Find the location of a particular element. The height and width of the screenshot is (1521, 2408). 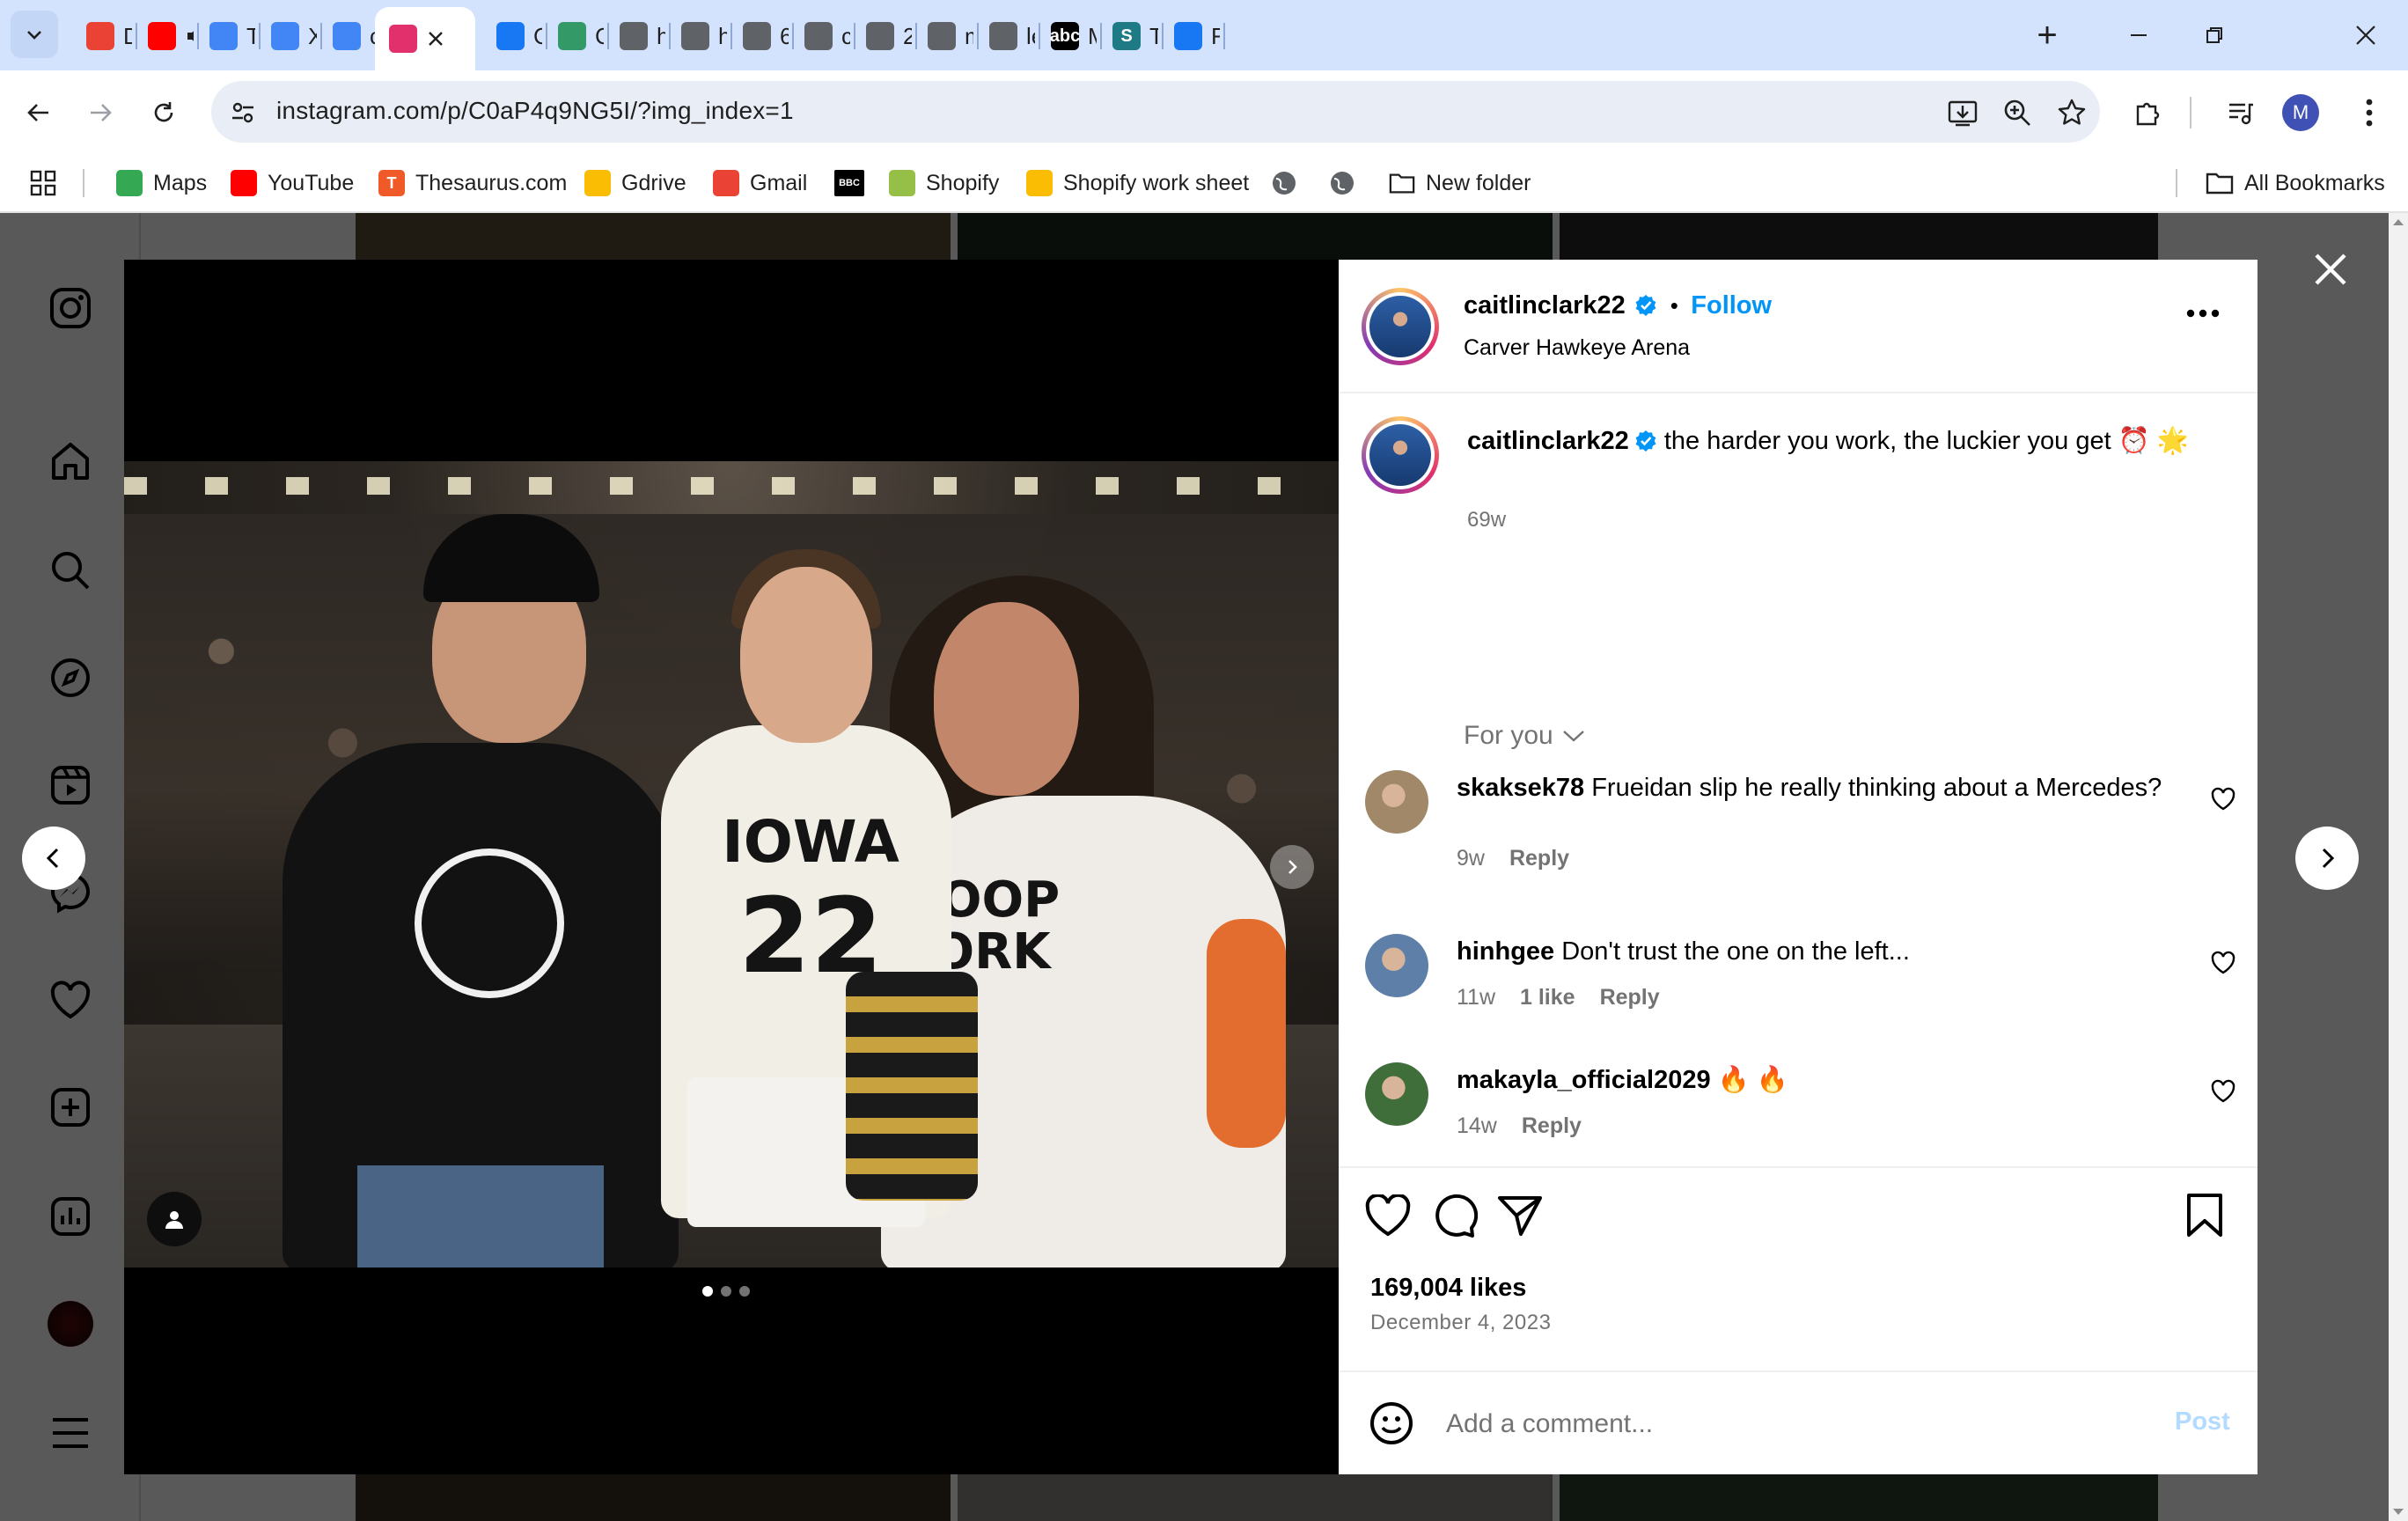

restore-button is located at coordinates (2214, 35).